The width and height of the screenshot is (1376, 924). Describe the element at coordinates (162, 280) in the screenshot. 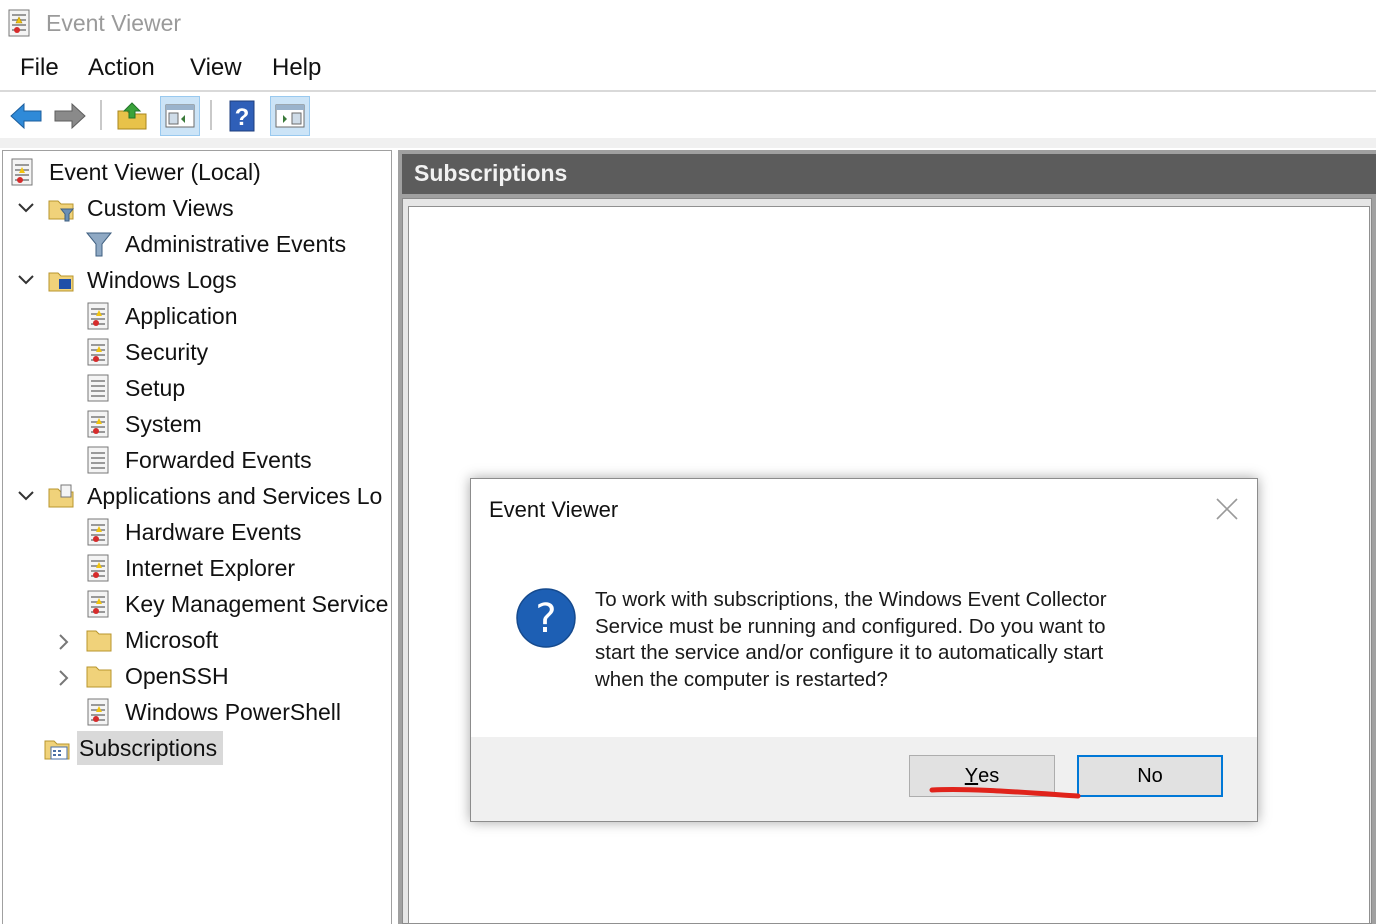

I see `tree-label: Windows Logs` at that location.